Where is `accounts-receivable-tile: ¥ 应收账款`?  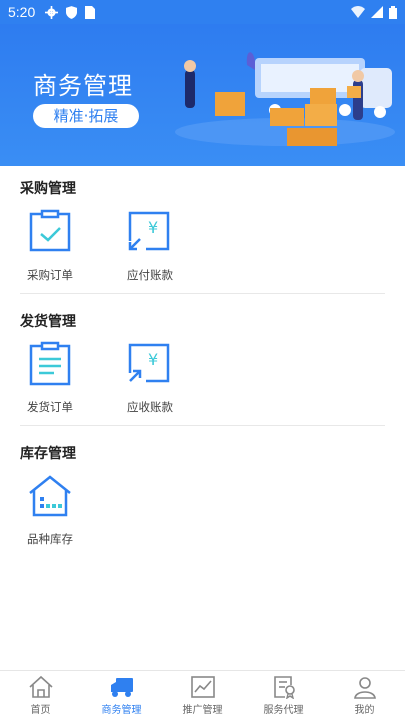
accounts-receivable-tile: ¥ 应收账款 is located at coordinates (150, 378).